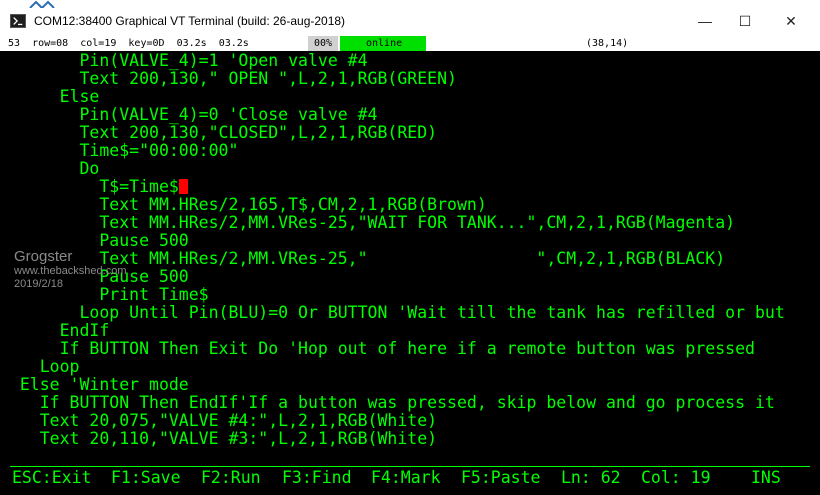 The height and width of the screenshot is (495, 820). What do you see at coordinates (766, 477) in the screenshot?
I see `insert-mode-indicator: INS` at bounding box center [766, 477].